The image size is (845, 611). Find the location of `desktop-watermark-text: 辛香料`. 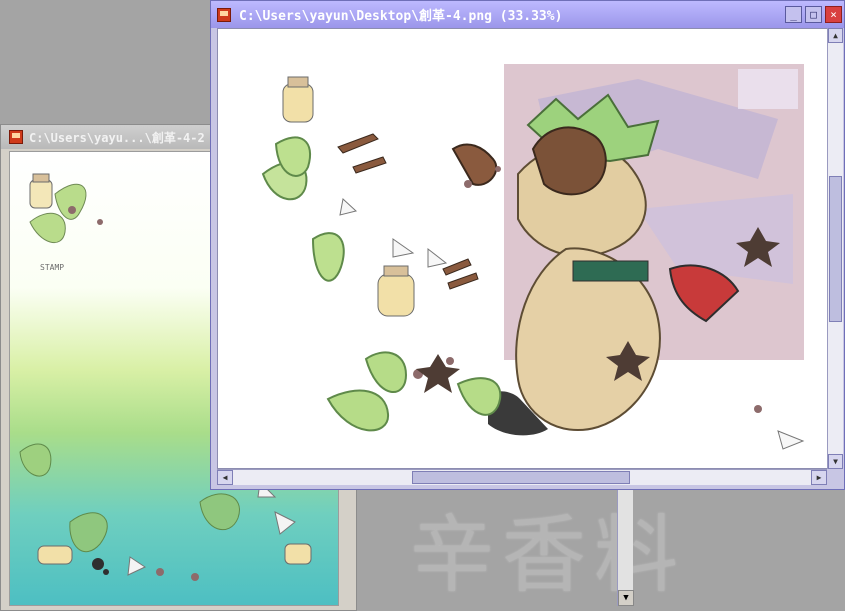

desktop-watermark-text: 辛香料 is located at coordinates (548, 555).